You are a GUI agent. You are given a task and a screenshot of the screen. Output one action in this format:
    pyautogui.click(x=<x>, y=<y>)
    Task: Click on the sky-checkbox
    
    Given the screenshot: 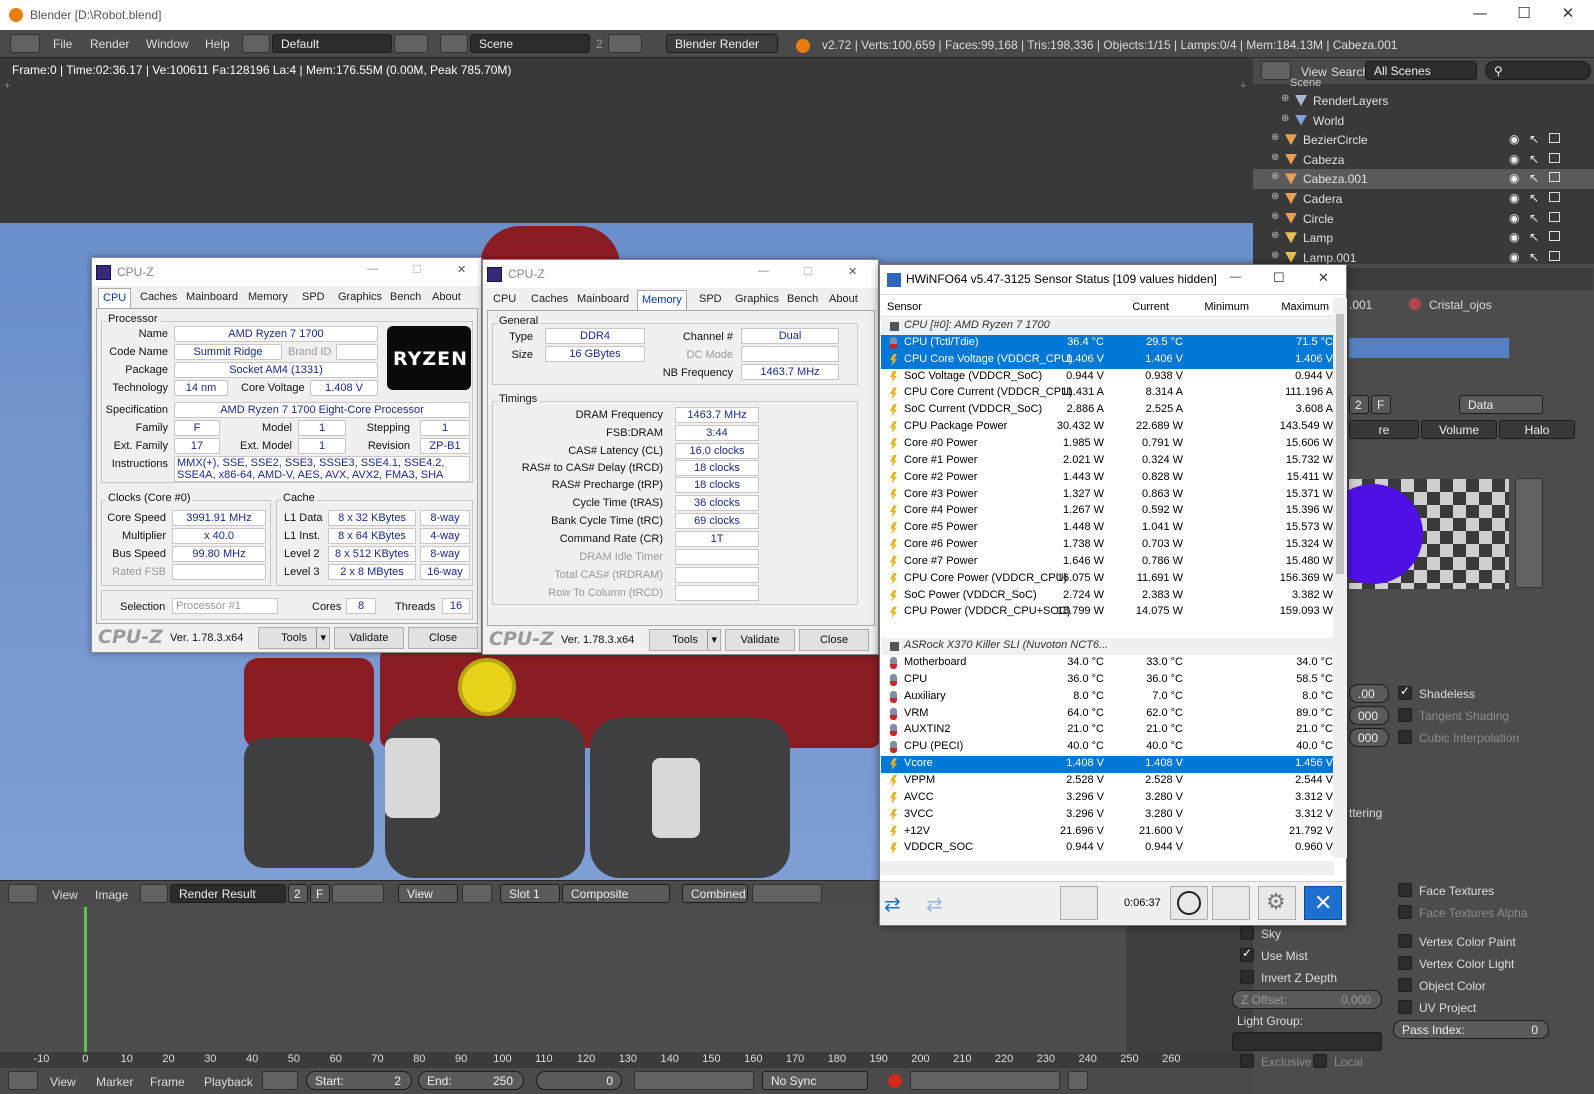 What is the action you would take?
    pyautogui.click(x=1247, y=933)
    